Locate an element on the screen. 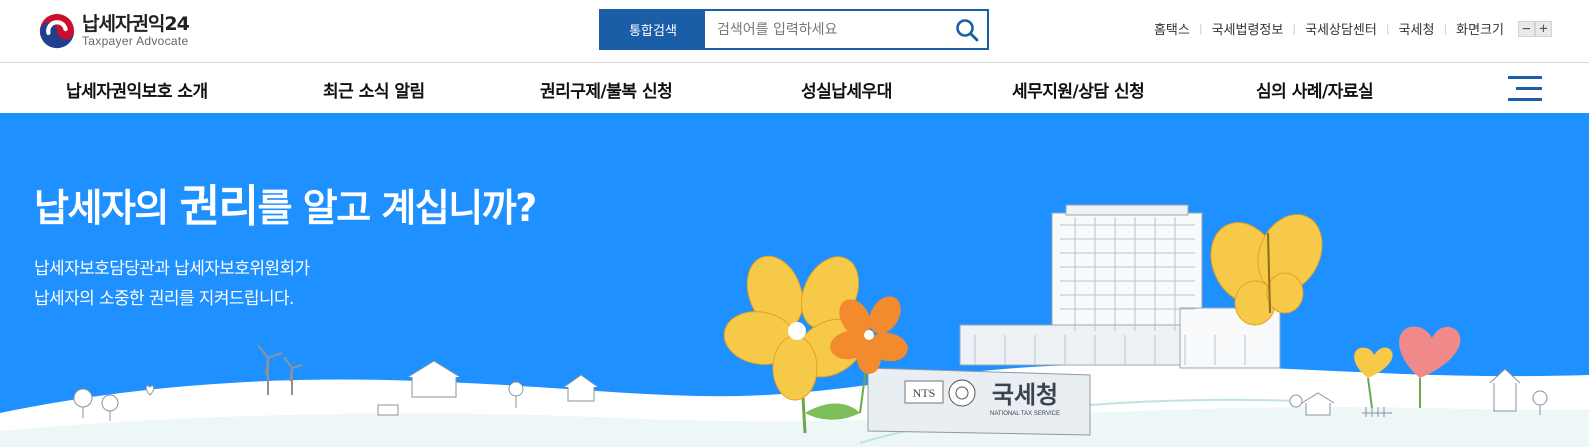 This screenshot has height=447, width=1589. utility-nav: 홈택스 | 국세법령정보 | 국세상담센터 | 국세청 | 화면크기 is located at coordinates (1329, 28).